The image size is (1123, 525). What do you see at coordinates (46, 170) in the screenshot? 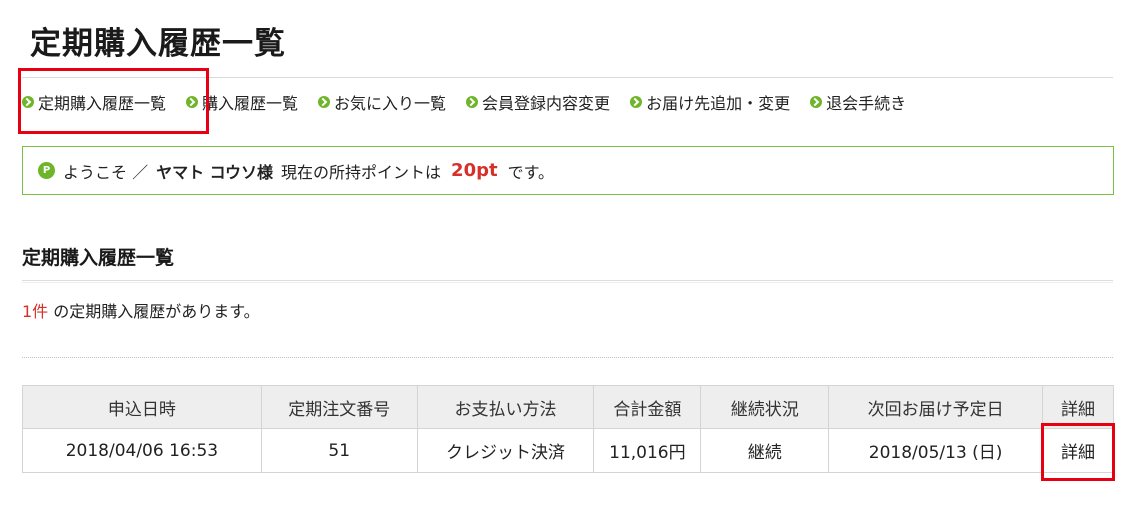
I see `point-icon: P` at bounding box center [46, 170].